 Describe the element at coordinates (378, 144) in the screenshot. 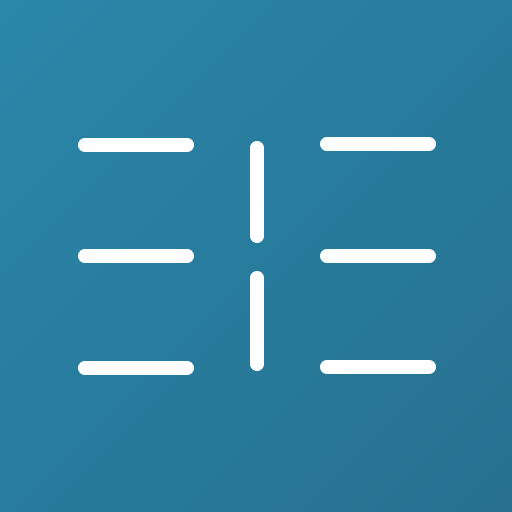

I see `right-line-top` at that location.